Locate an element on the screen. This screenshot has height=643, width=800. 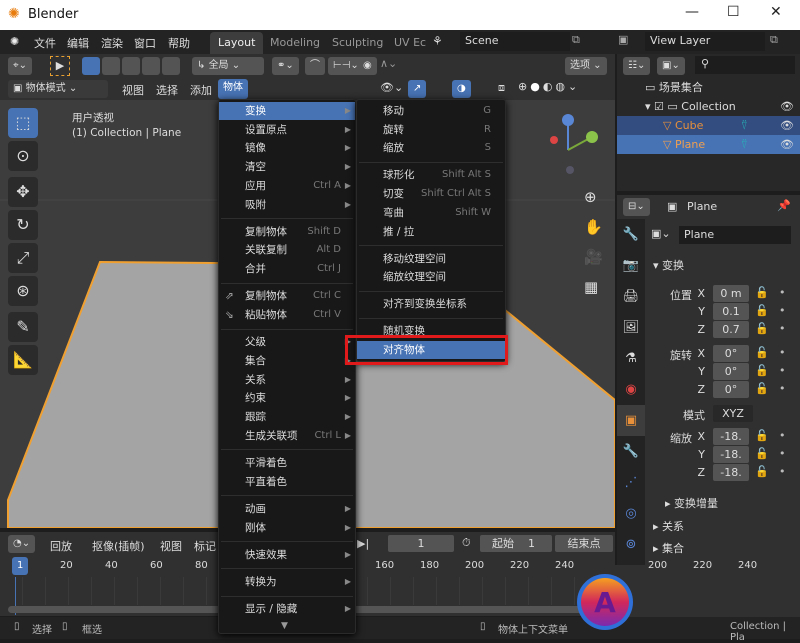
outliner-search-input: ⚲ is located at coordinates (745, 65).